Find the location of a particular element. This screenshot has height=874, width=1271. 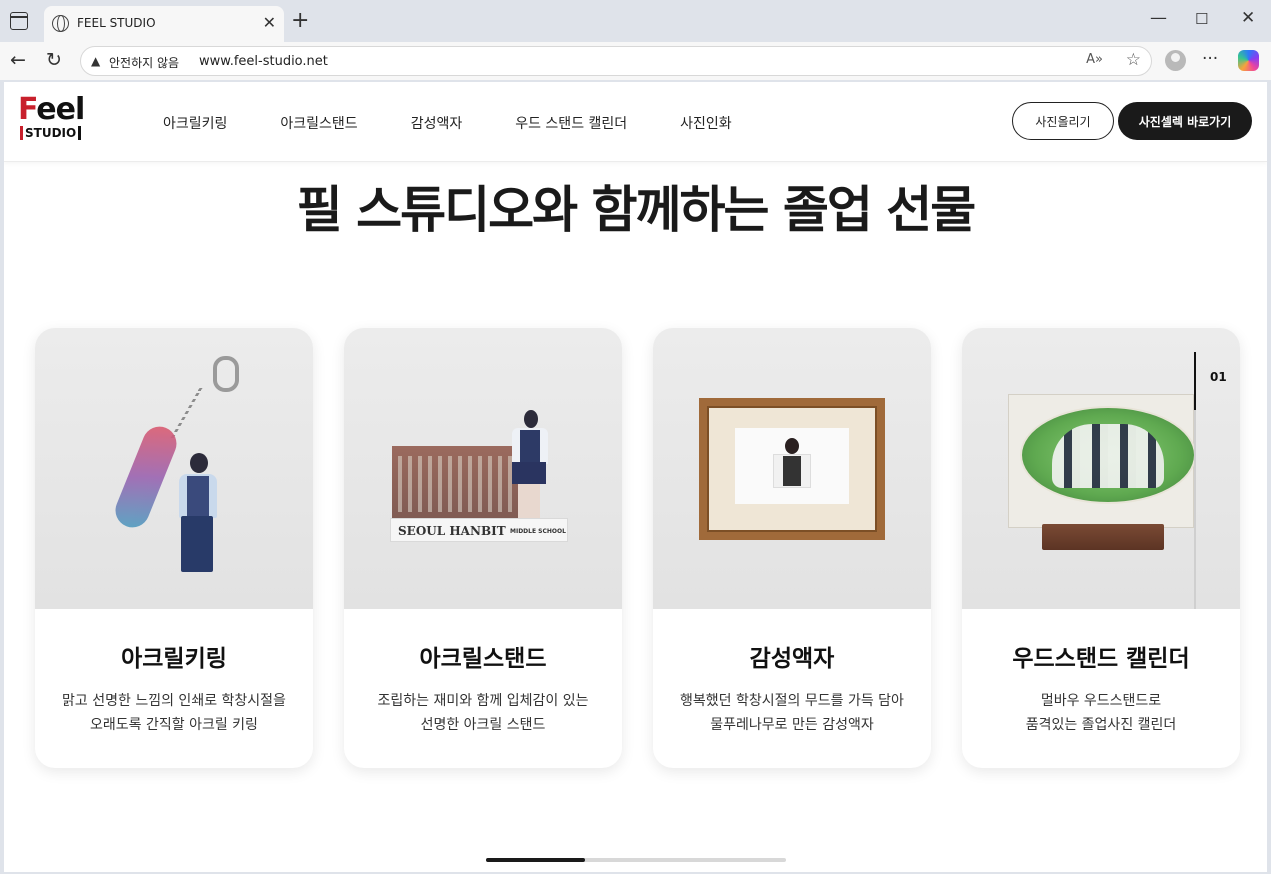

new-tab-icon: + is located at coordinates (300, 20).